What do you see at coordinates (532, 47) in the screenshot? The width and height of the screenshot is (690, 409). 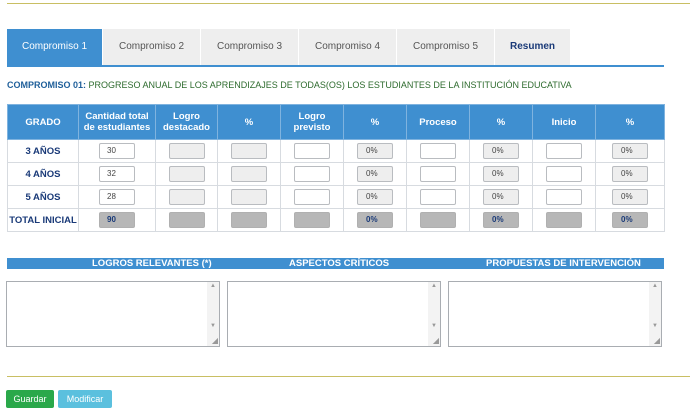 I see `tab-resumen: Resumen` at bounding box center [532, 47].